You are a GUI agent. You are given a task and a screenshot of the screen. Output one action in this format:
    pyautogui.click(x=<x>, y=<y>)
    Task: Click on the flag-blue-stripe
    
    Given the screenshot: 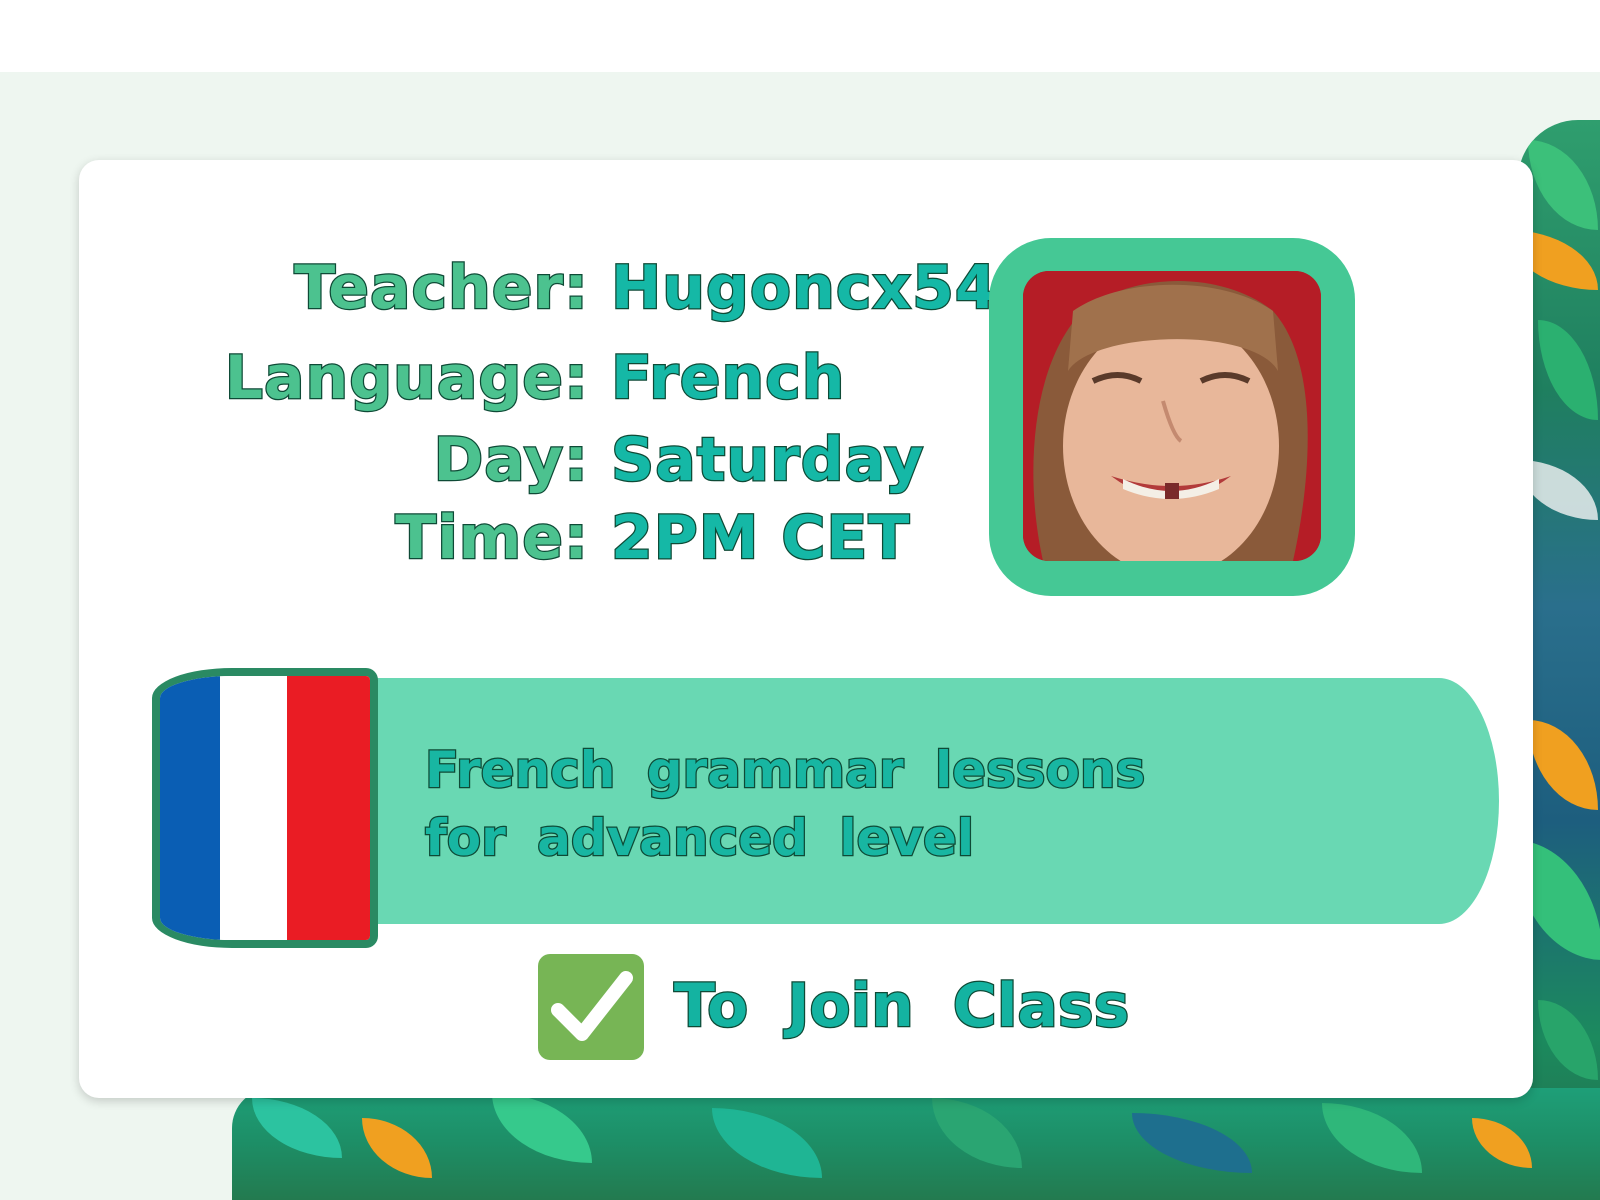 What is the action you would take?
    pyautogui.click(x=190, y=808)
    